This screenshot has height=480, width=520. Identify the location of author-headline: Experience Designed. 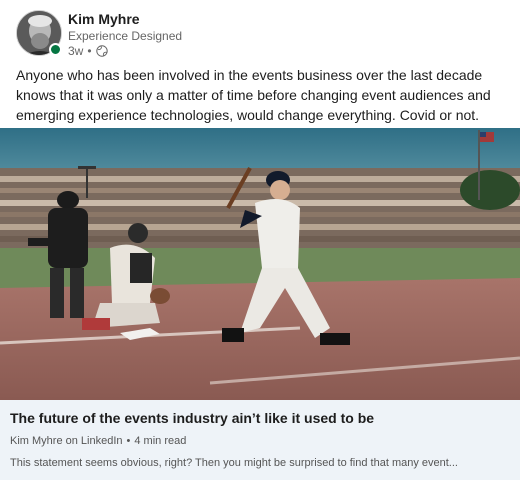
(125, 36).